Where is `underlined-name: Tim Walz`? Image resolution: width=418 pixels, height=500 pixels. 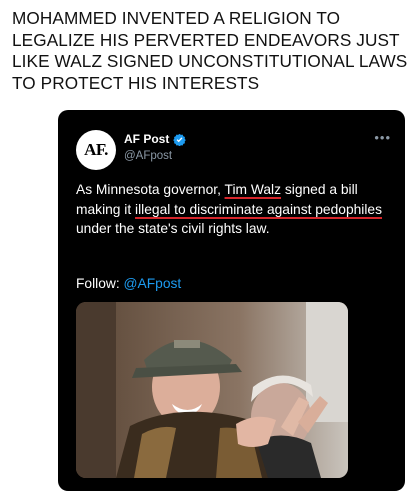
underlined-name: Tim Walz is located at coordinates (253, 189).